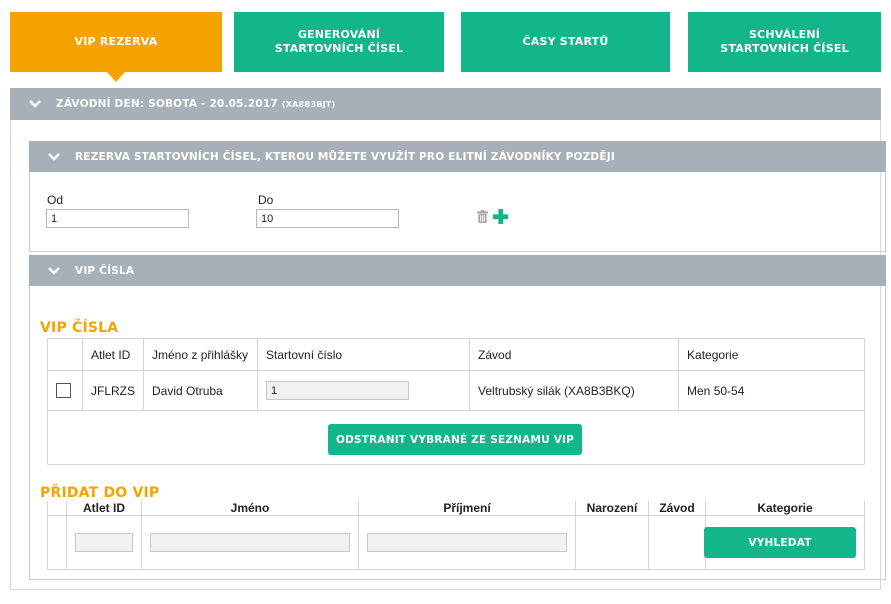  I want to click on start-number-input, so click(338, 390).